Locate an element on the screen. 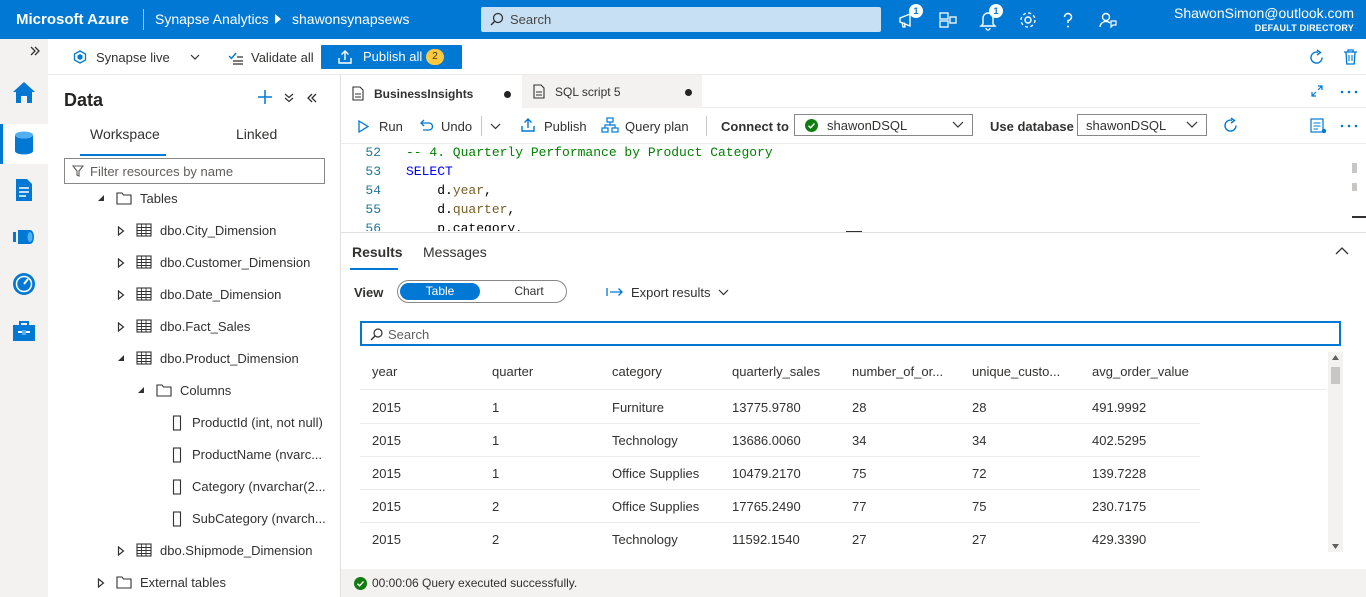 This screenshot has height=597, width=1366. monitor-hub-gauge-icon is located at coordinates (24, 284).